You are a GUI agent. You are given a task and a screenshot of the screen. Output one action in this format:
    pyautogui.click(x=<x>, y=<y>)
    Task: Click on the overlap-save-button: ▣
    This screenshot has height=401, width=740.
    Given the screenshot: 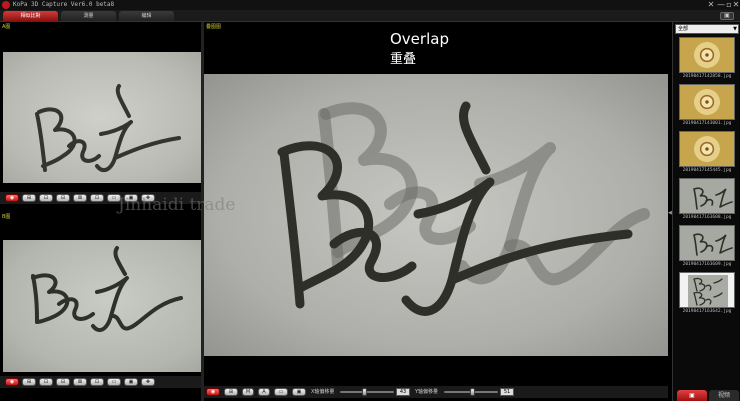 What is the action you would take?
    pyautogui.click(x=299, y=392)
    